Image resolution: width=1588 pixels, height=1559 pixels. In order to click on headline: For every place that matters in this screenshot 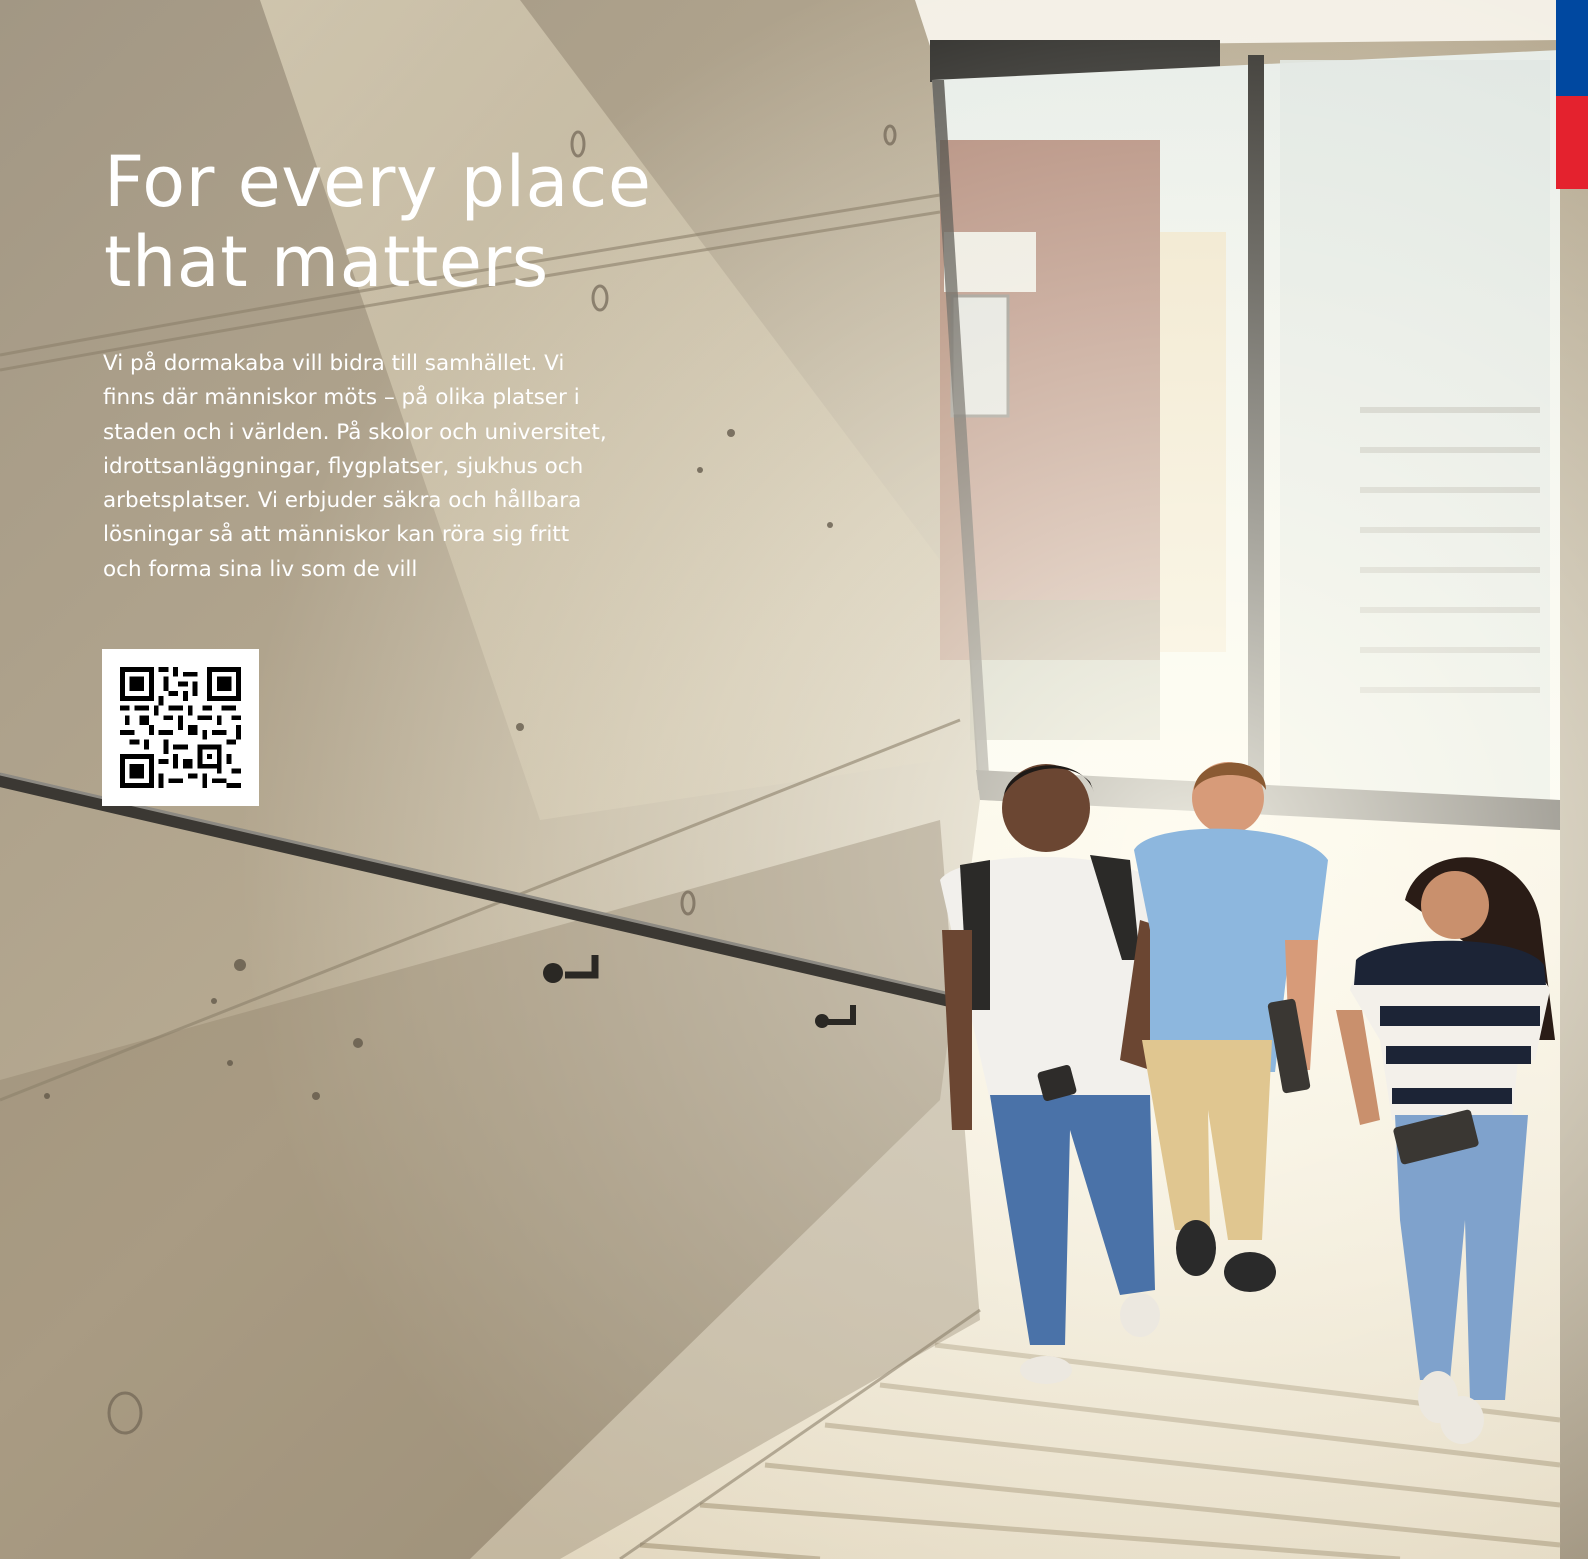, I will do `click(378, 222)`.